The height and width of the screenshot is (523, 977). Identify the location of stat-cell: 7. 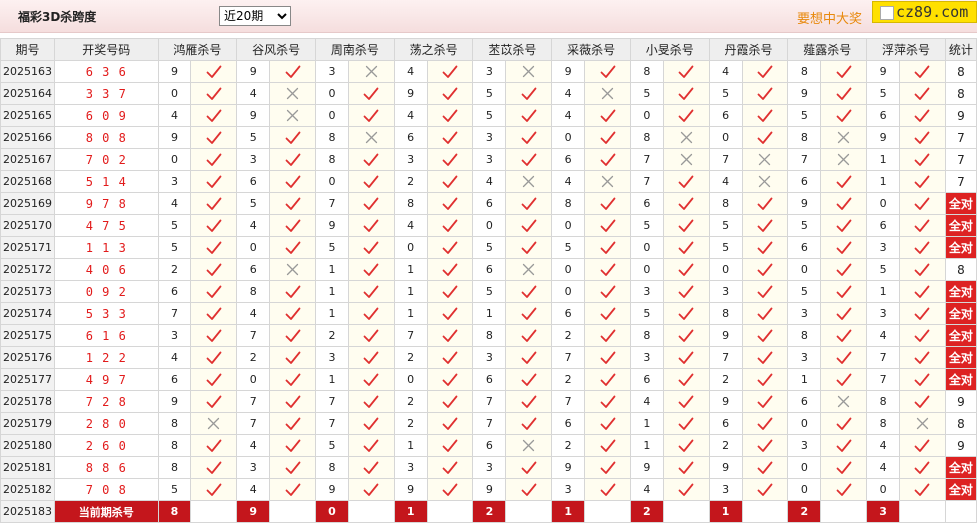
(960, 159).